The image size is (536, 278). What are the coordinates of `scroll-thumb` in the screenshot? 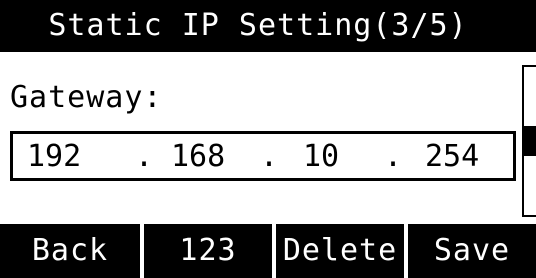 It's located at (530, 141).